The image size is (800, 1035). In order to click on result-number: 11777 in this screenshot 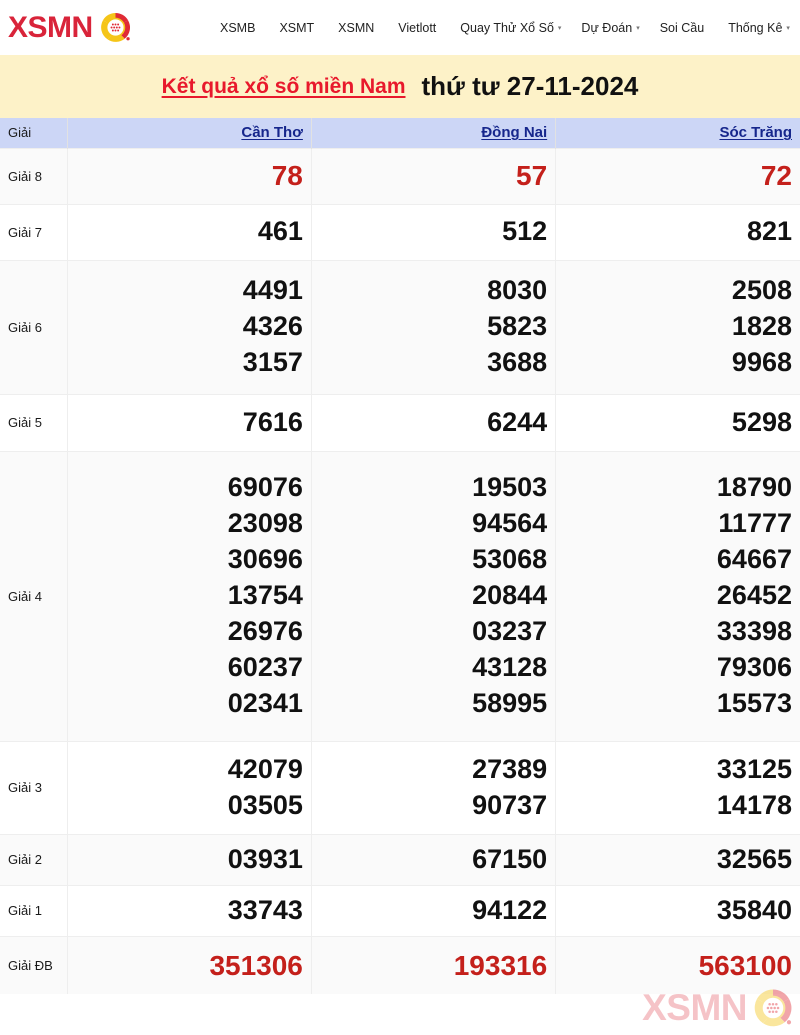, I will do `click(755, 523)`.